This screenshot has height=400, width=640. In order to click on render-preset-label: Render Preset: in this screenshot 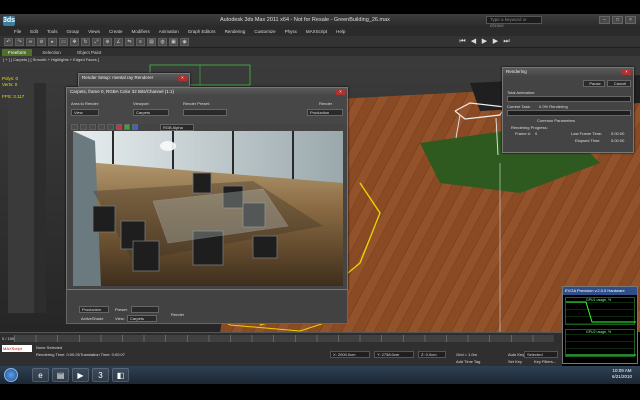, I will do `click(196, 103)`.